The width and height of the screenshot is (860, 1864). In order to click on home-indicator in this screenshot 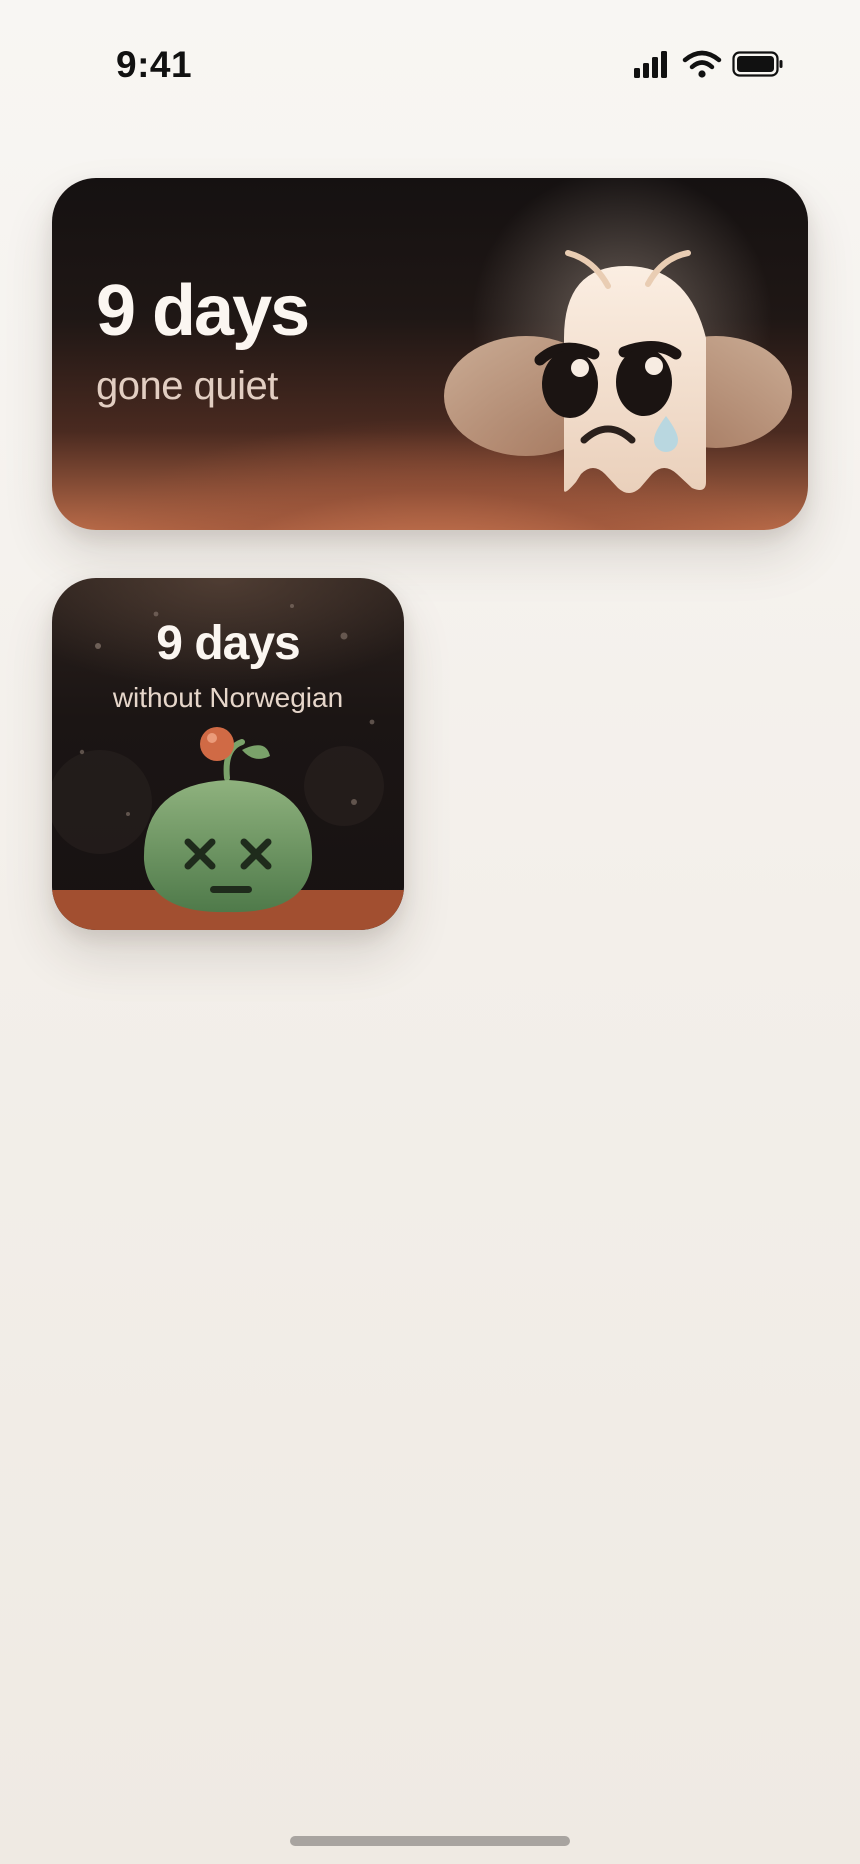, I will do `click(430, 1841)`.